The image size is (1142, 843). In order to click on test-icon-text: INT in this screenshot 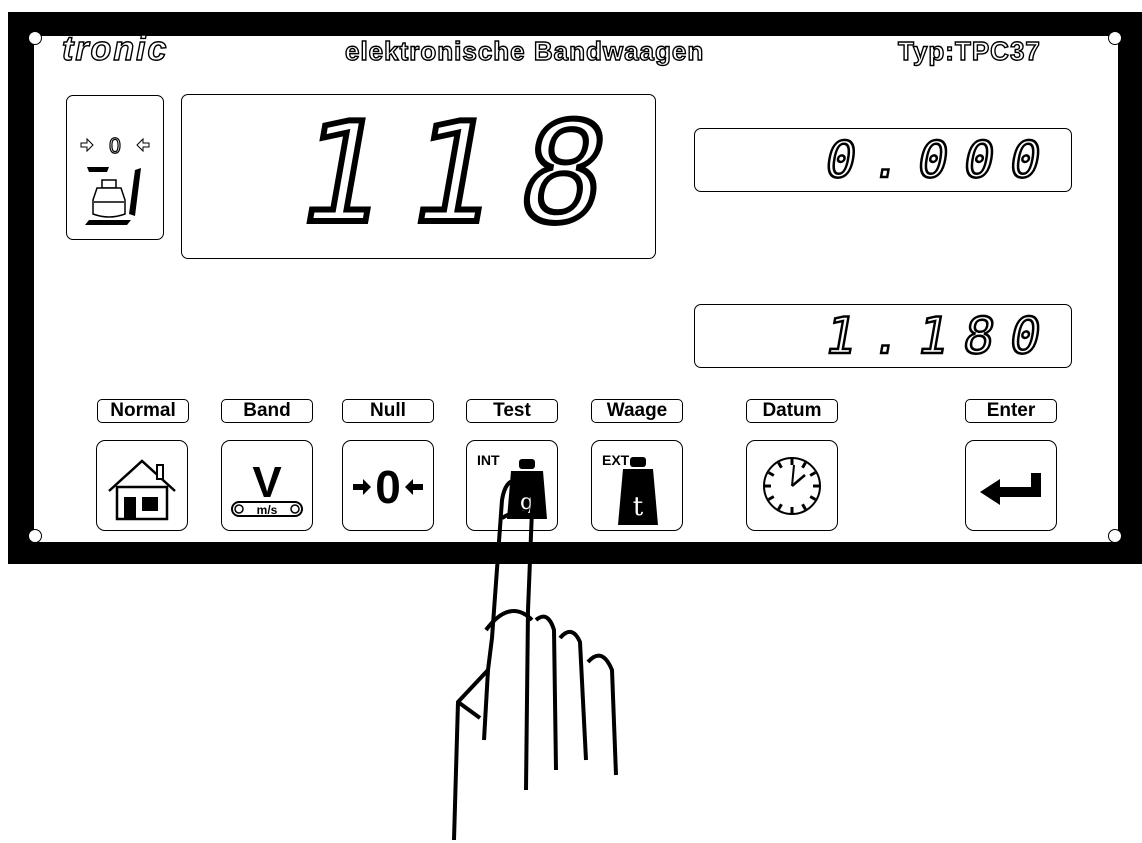, I will do `click(488, 460)`.